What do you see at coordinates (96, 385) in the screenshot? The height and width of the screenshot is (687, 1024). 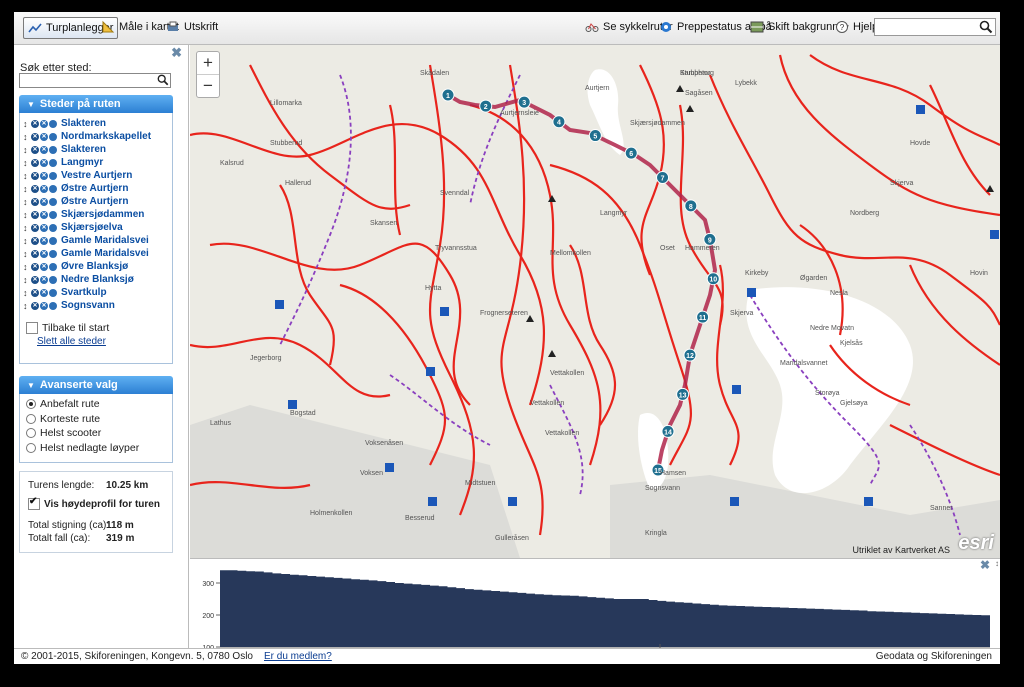 I see `advanced-panel-header: ▼ Avanserte valg` at bounding box center [96, 385].